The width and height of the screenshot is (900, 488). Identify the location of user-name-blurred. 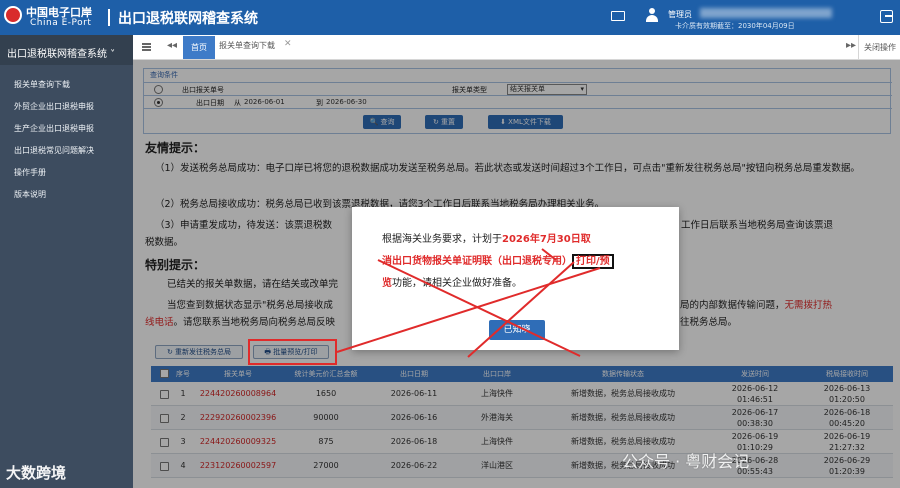
(766, 13).